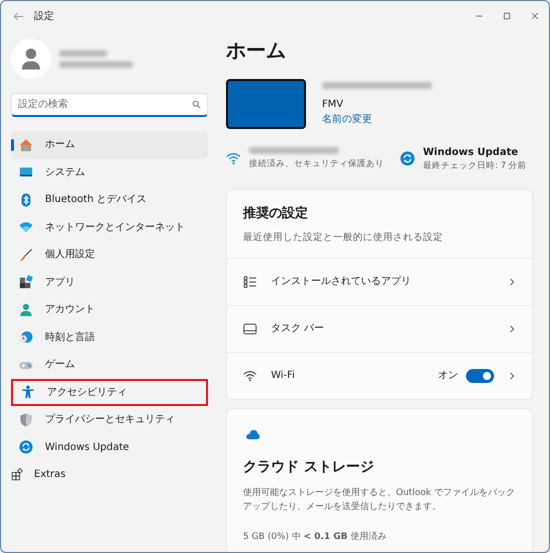  I want to click on nav-item: ホーム, so click(109, 144).